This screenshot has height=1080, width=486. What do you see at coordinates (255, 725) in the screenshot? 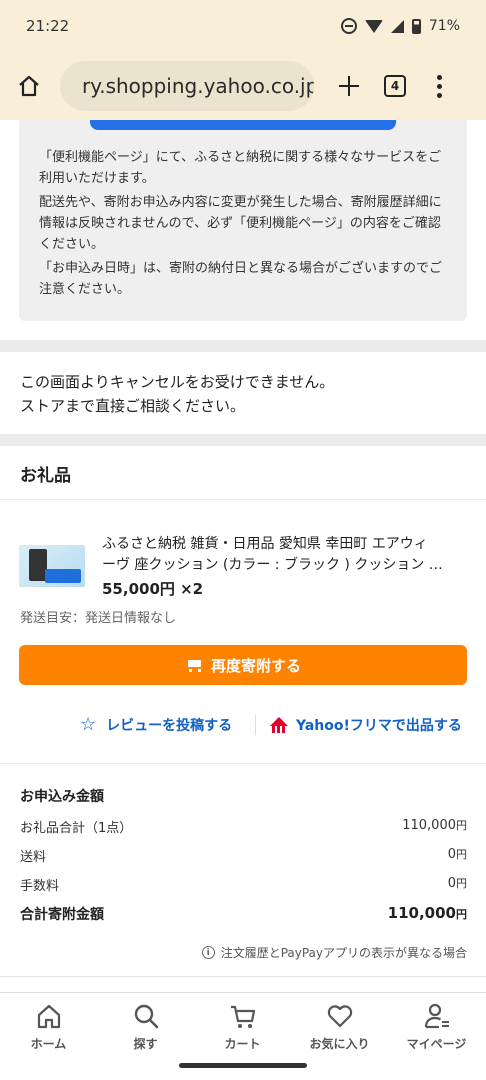
I see `link-separator` at bounding box center [255, 725].